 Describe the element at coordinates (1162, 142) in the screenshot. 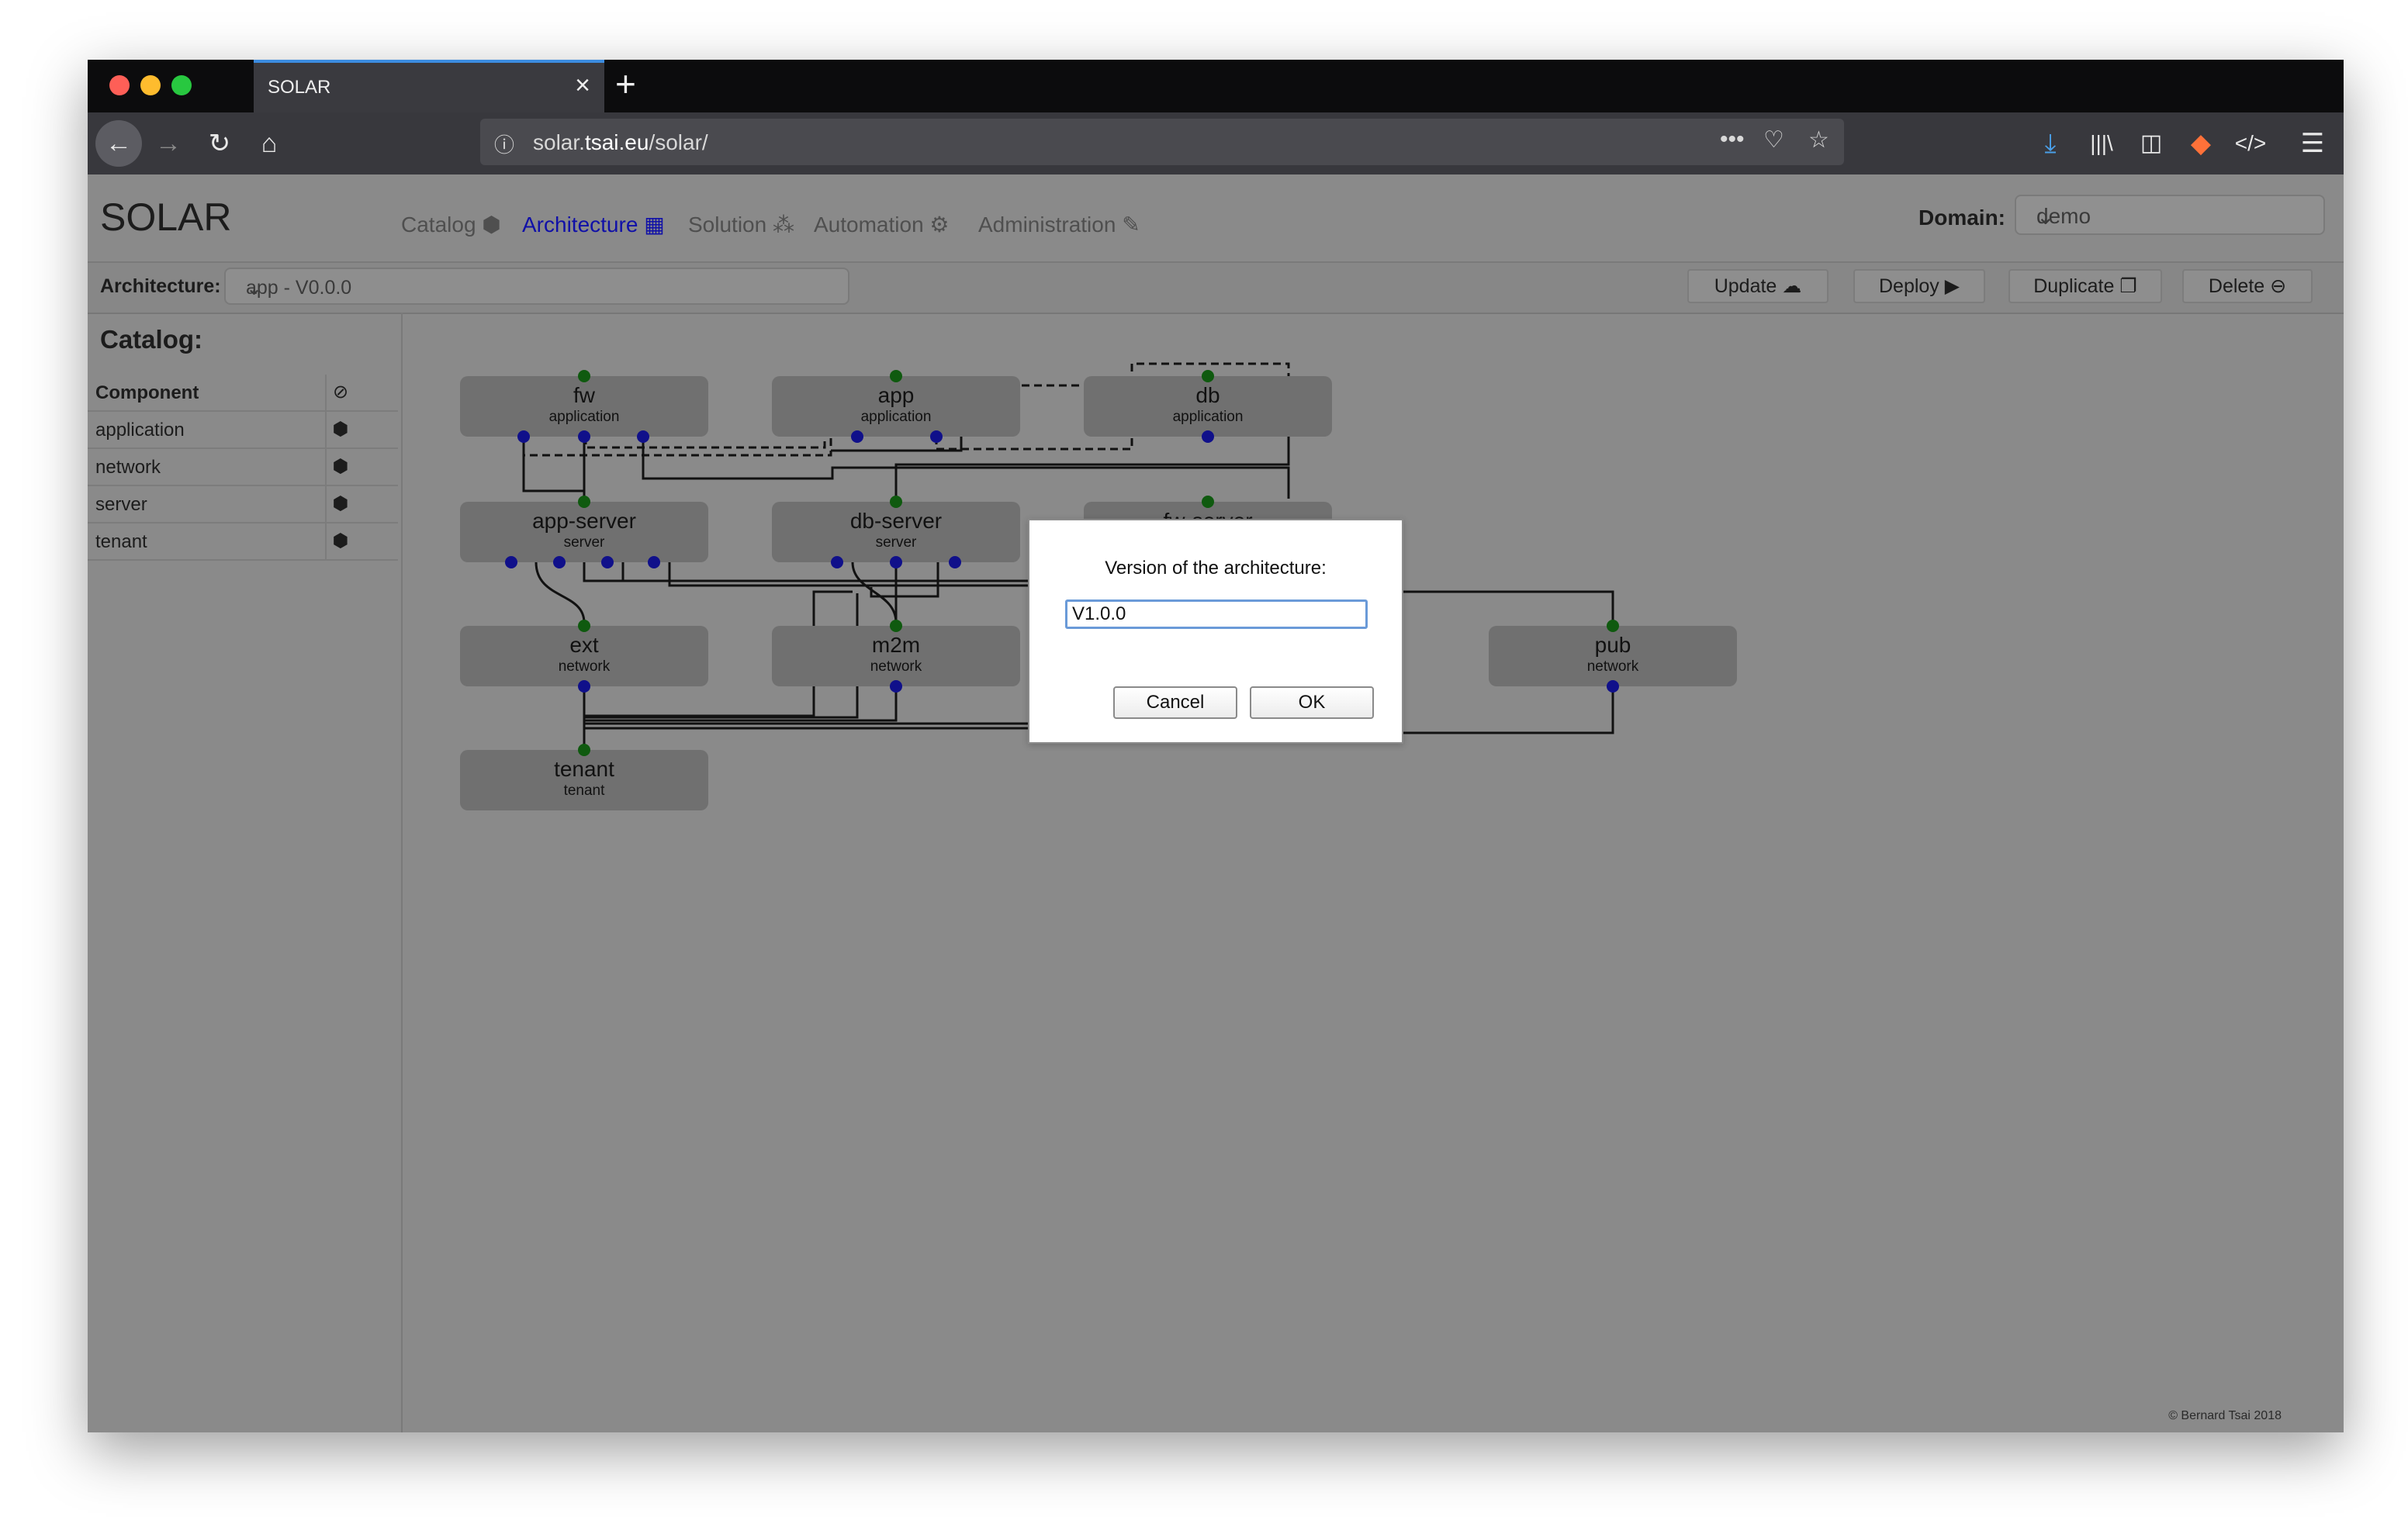

I see `url-bar: ⓘ solar.tsai.eu/solar/ ••• ♡ ☆` at that location.